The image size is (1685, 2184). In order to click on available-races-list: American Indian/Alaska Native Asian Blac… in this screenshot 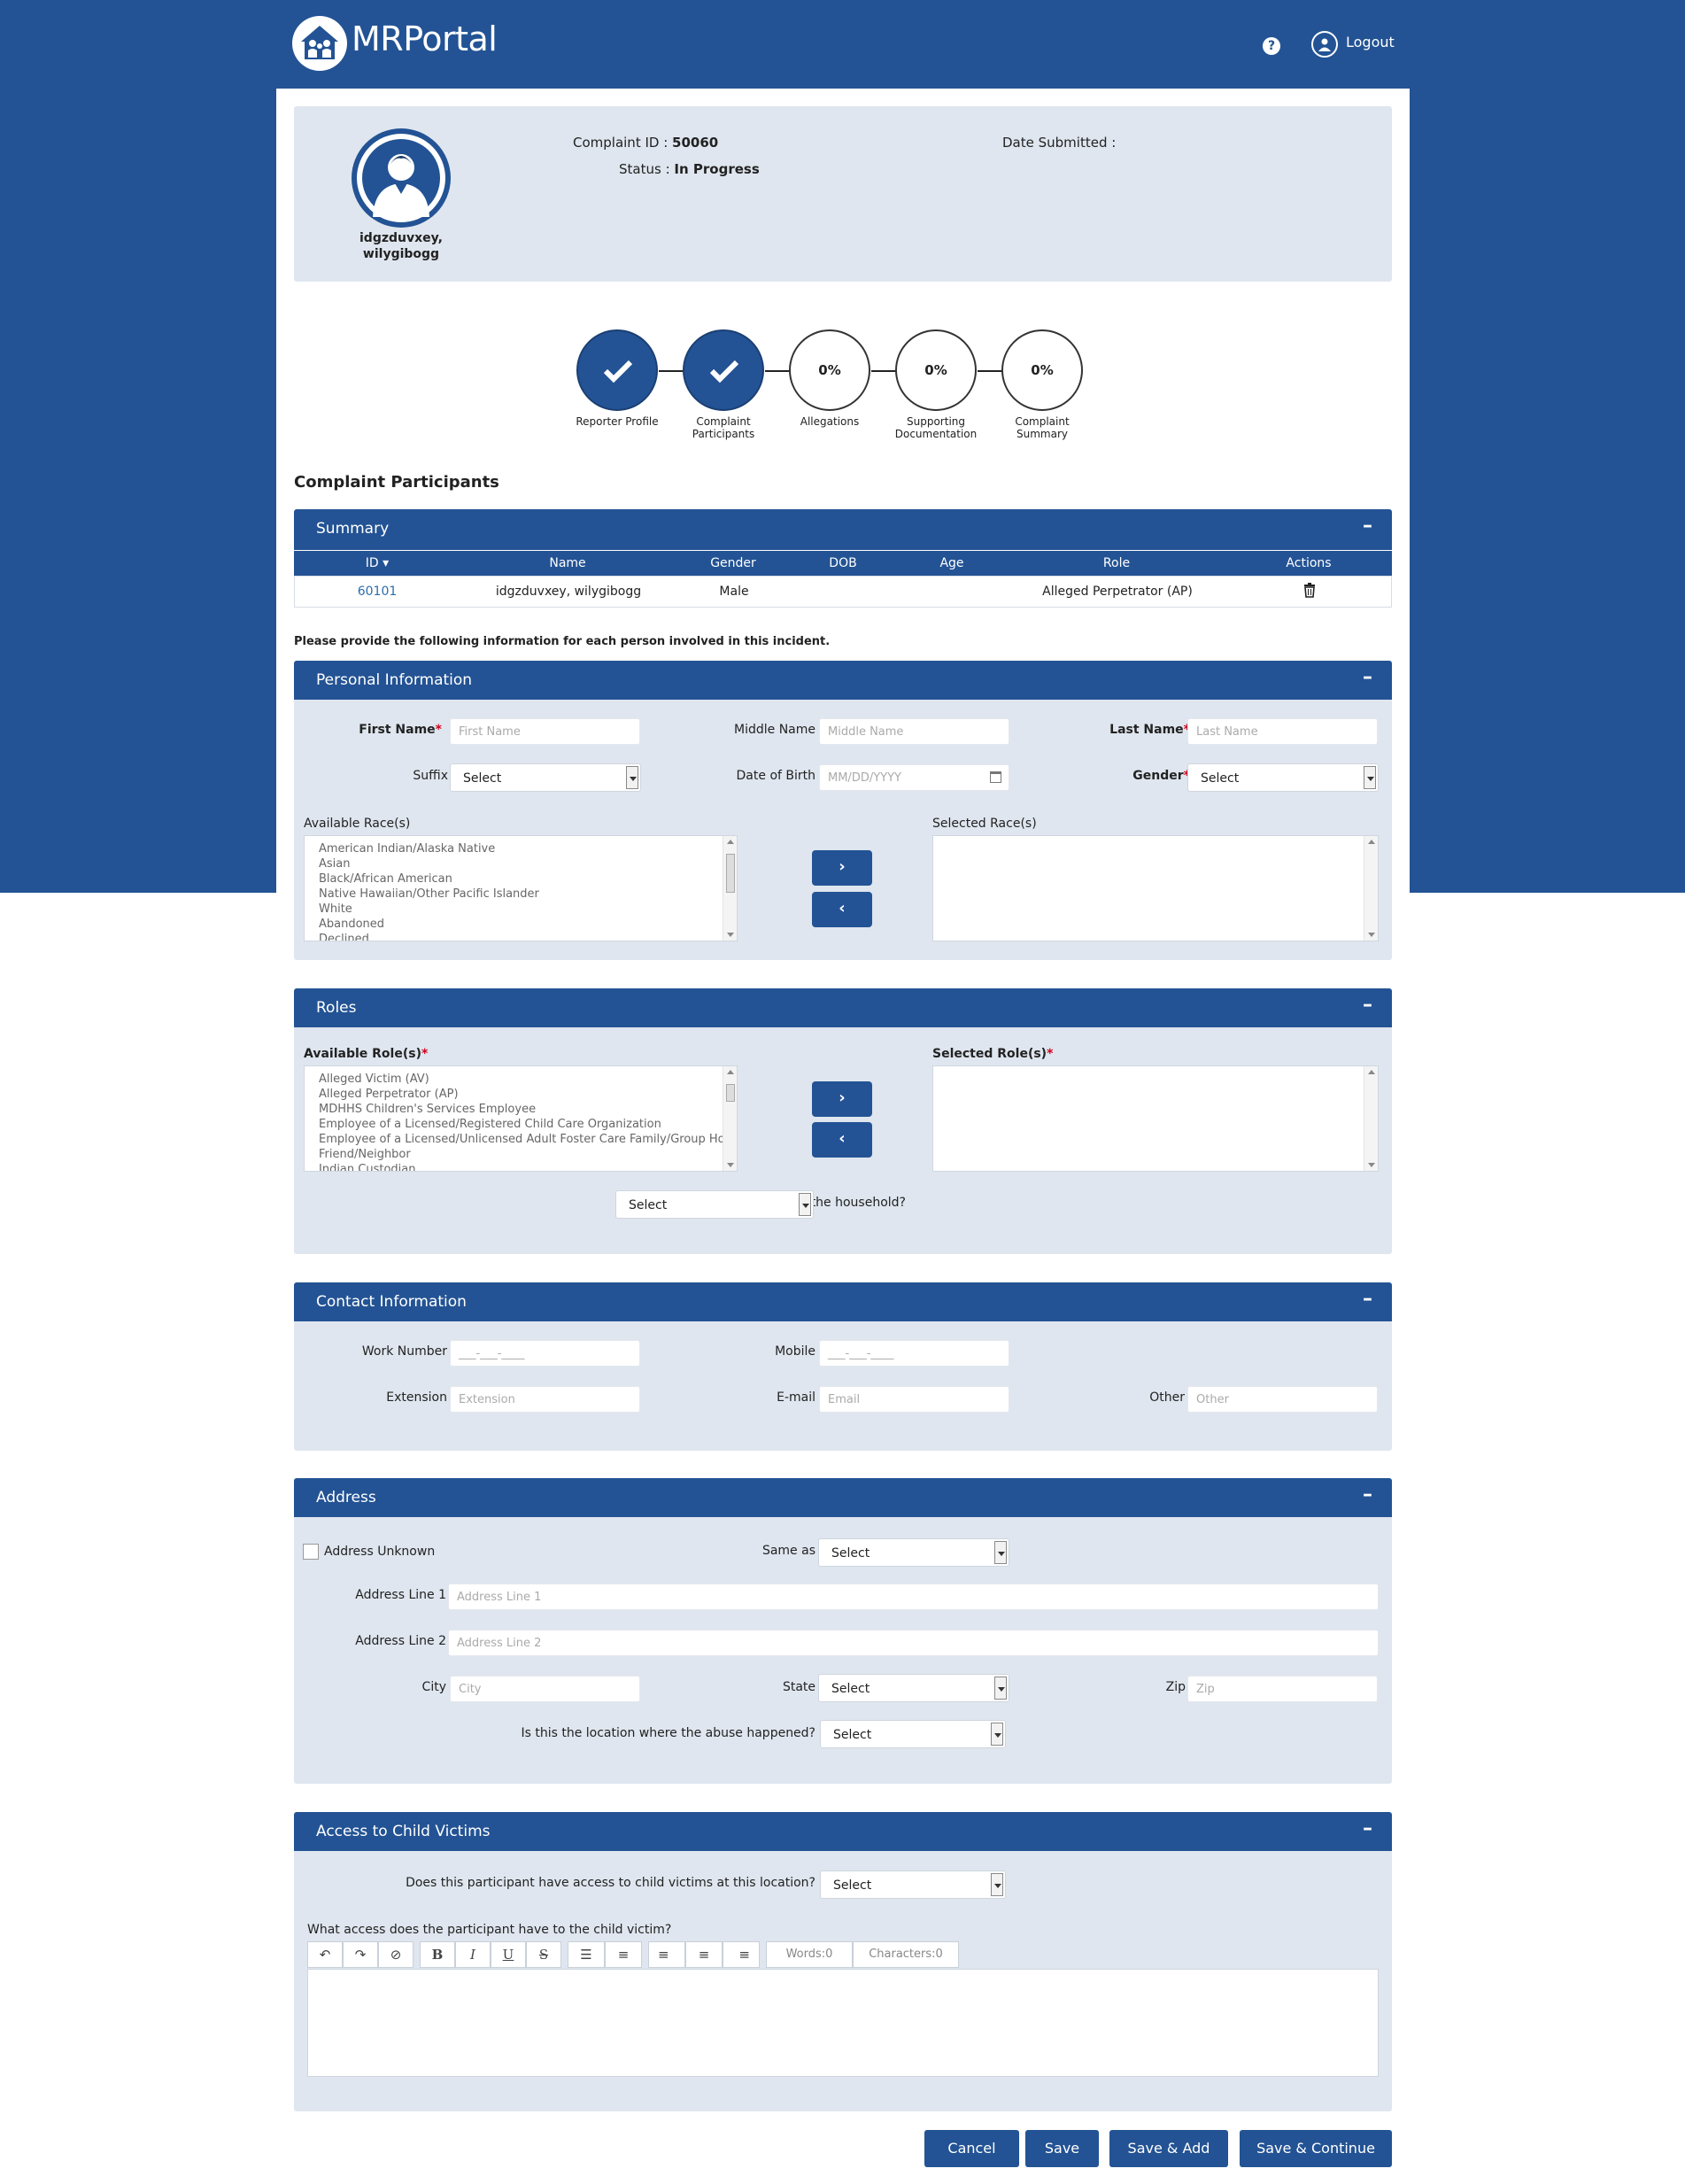, I will do `click(521, 888)`.